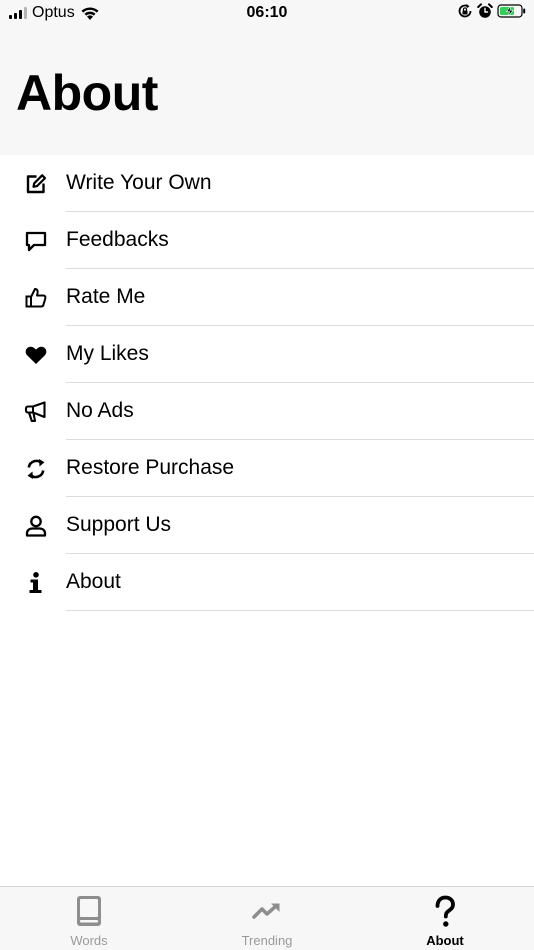 The image size is (534, 950). Describe the element at coordinates (150, 467) in the screenshot. I see `menu-item-label: Restore Purchase` at that location.